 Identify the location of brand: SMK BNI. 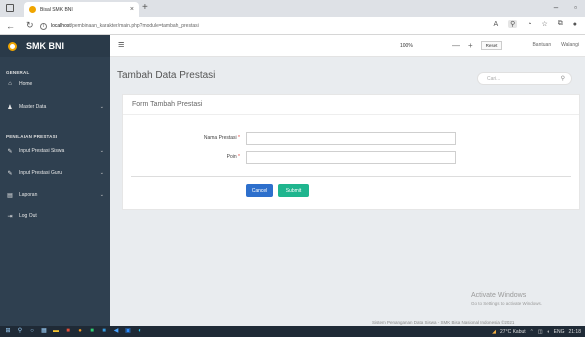
(55, 46).